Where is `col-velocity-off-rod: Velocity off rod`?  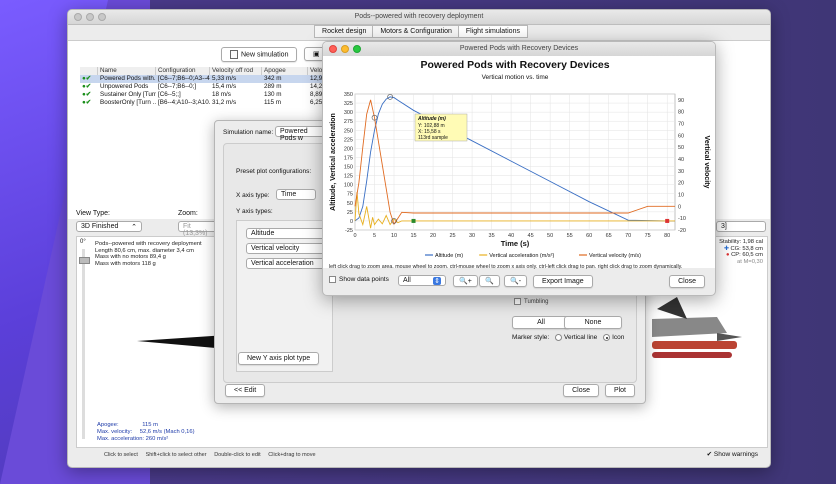 col-velocity-off-rod: Velocity off rod is located at coordinates (236, 71).